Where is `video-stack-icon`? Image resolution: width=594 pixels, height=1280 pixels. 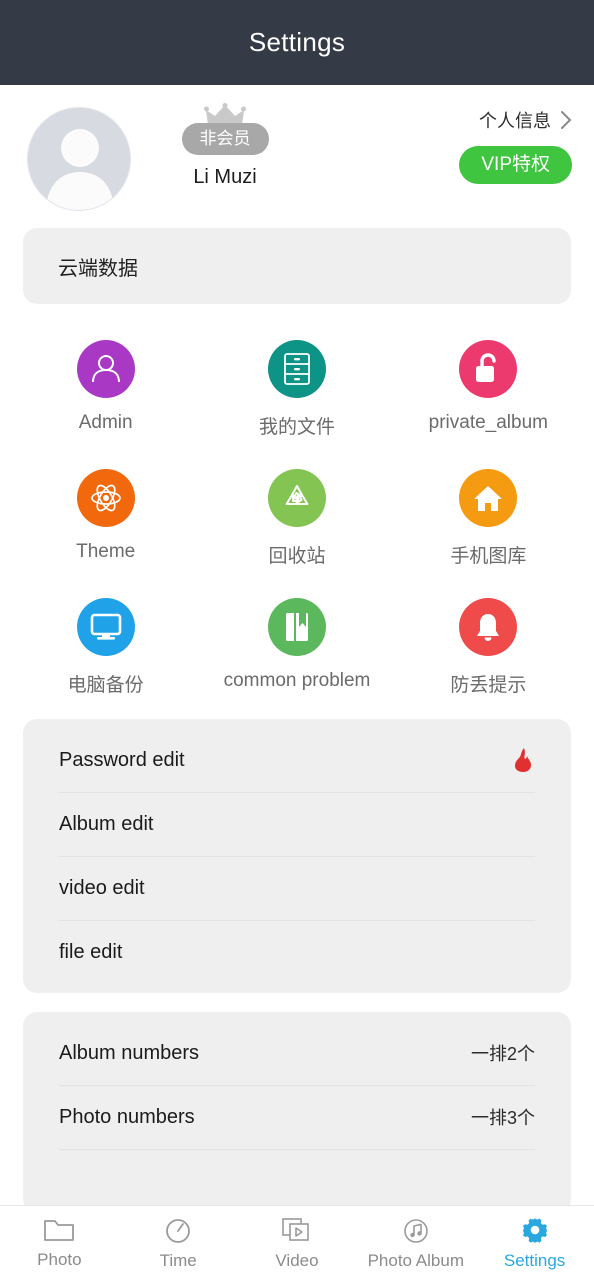
video-stack-icon is located at coordinates (295, 1229).